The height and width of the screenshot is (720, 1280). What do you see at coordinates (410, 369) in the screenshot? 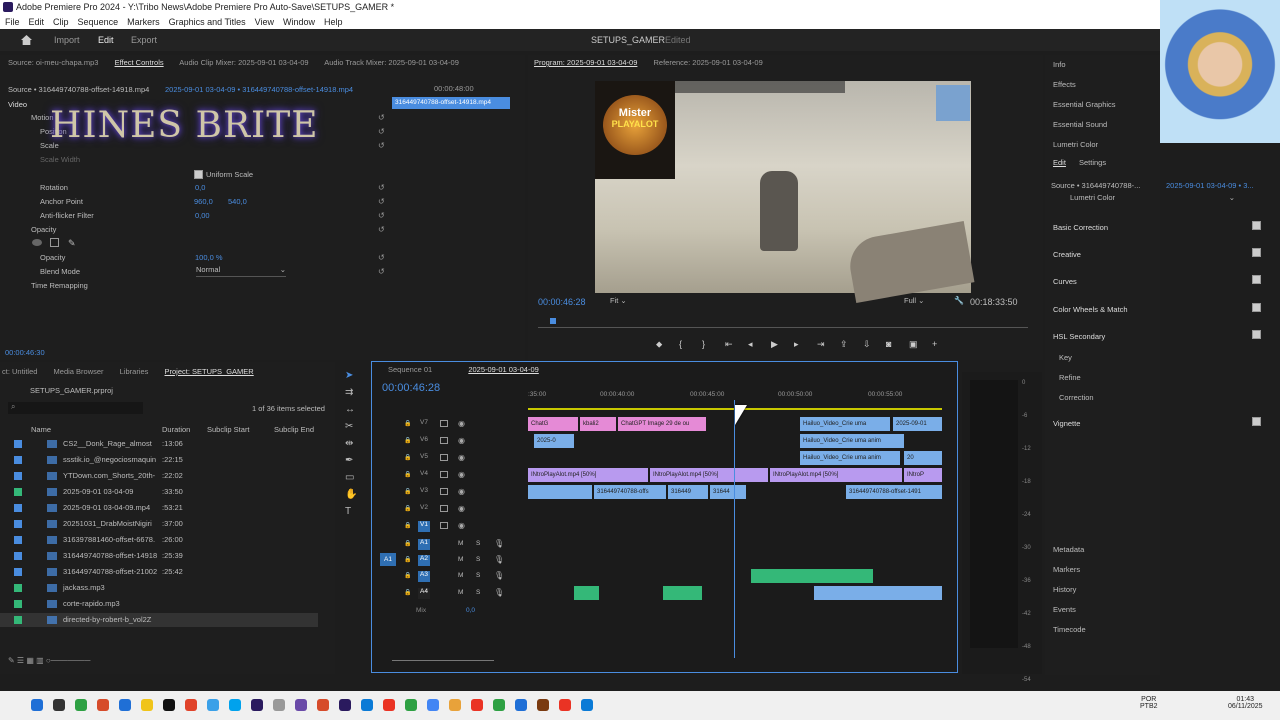
I see `tab-sequence-01: Sequence 01` at bounding box center [410, 369].